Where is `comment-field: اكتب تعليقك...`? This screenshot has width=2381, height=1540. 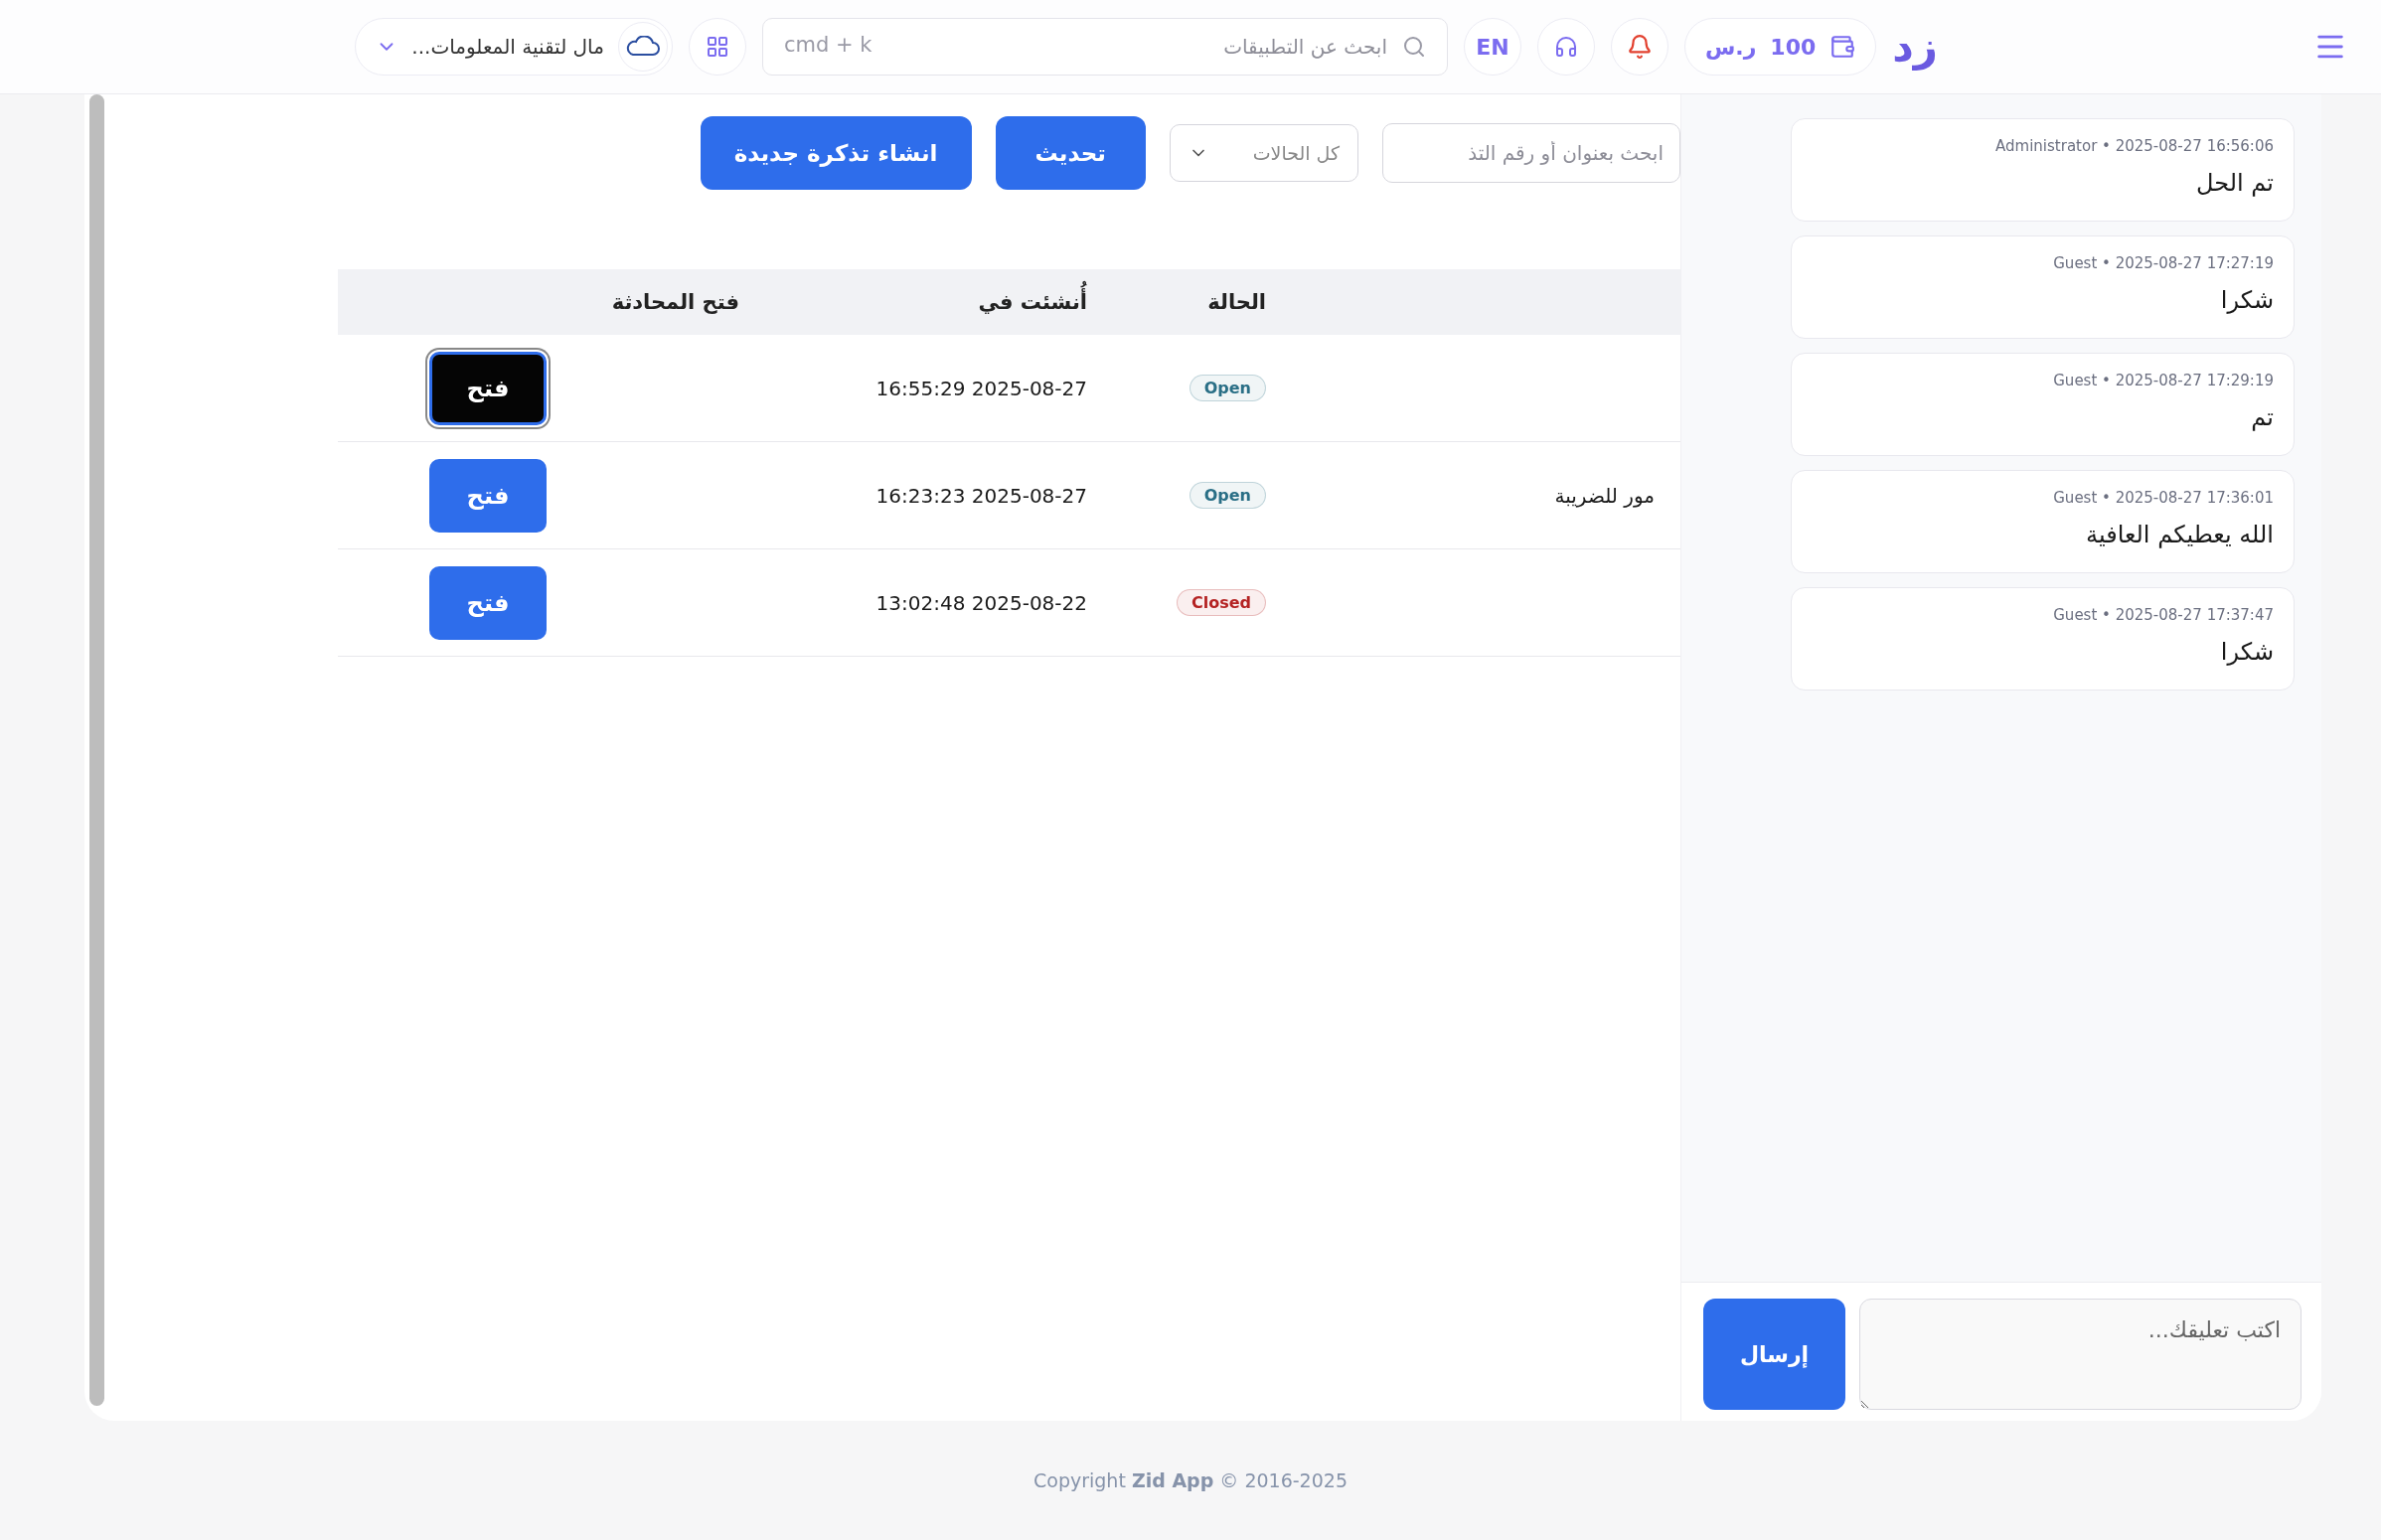
comment-field: اكتب تعليقك... is located at coordinates (2080, 1355).